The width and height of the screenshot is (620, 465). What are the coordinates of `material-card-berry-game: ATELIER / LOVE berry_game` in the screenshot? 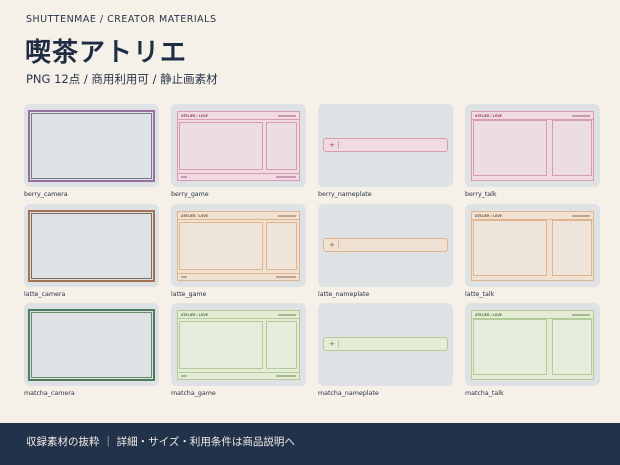 It's located at (238, 151).